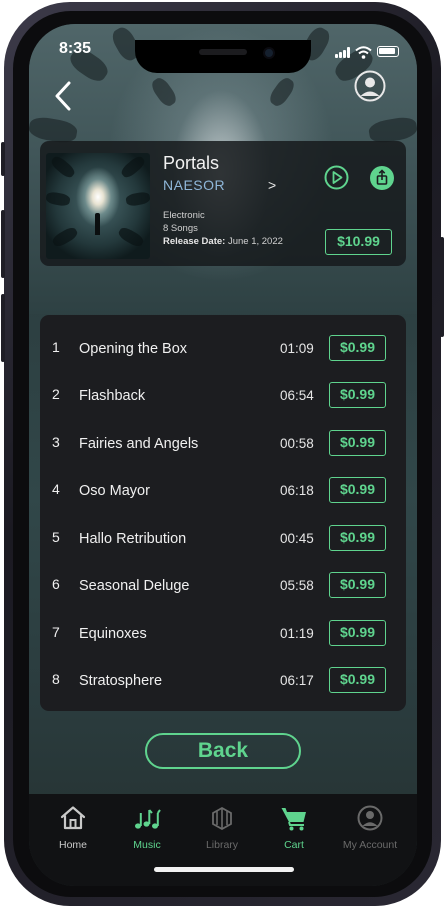 The width and height of the screenshot is (445, 909). I want to click on track-duration: 01:19, so click(297, 633).